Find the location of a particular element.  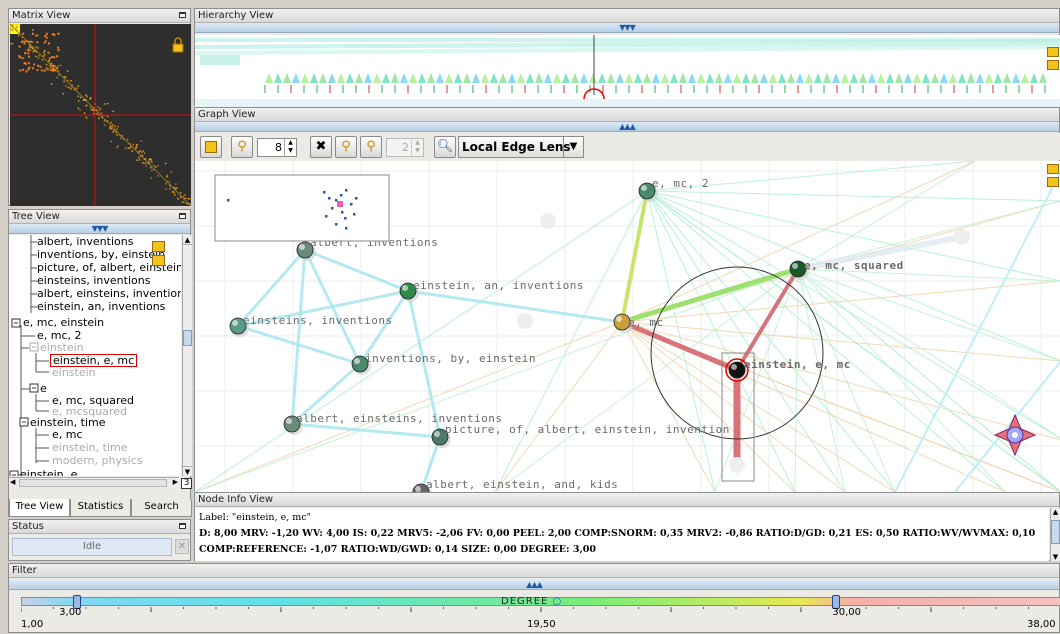

compass-navigation-icon is located at coordinates (1015, 435).